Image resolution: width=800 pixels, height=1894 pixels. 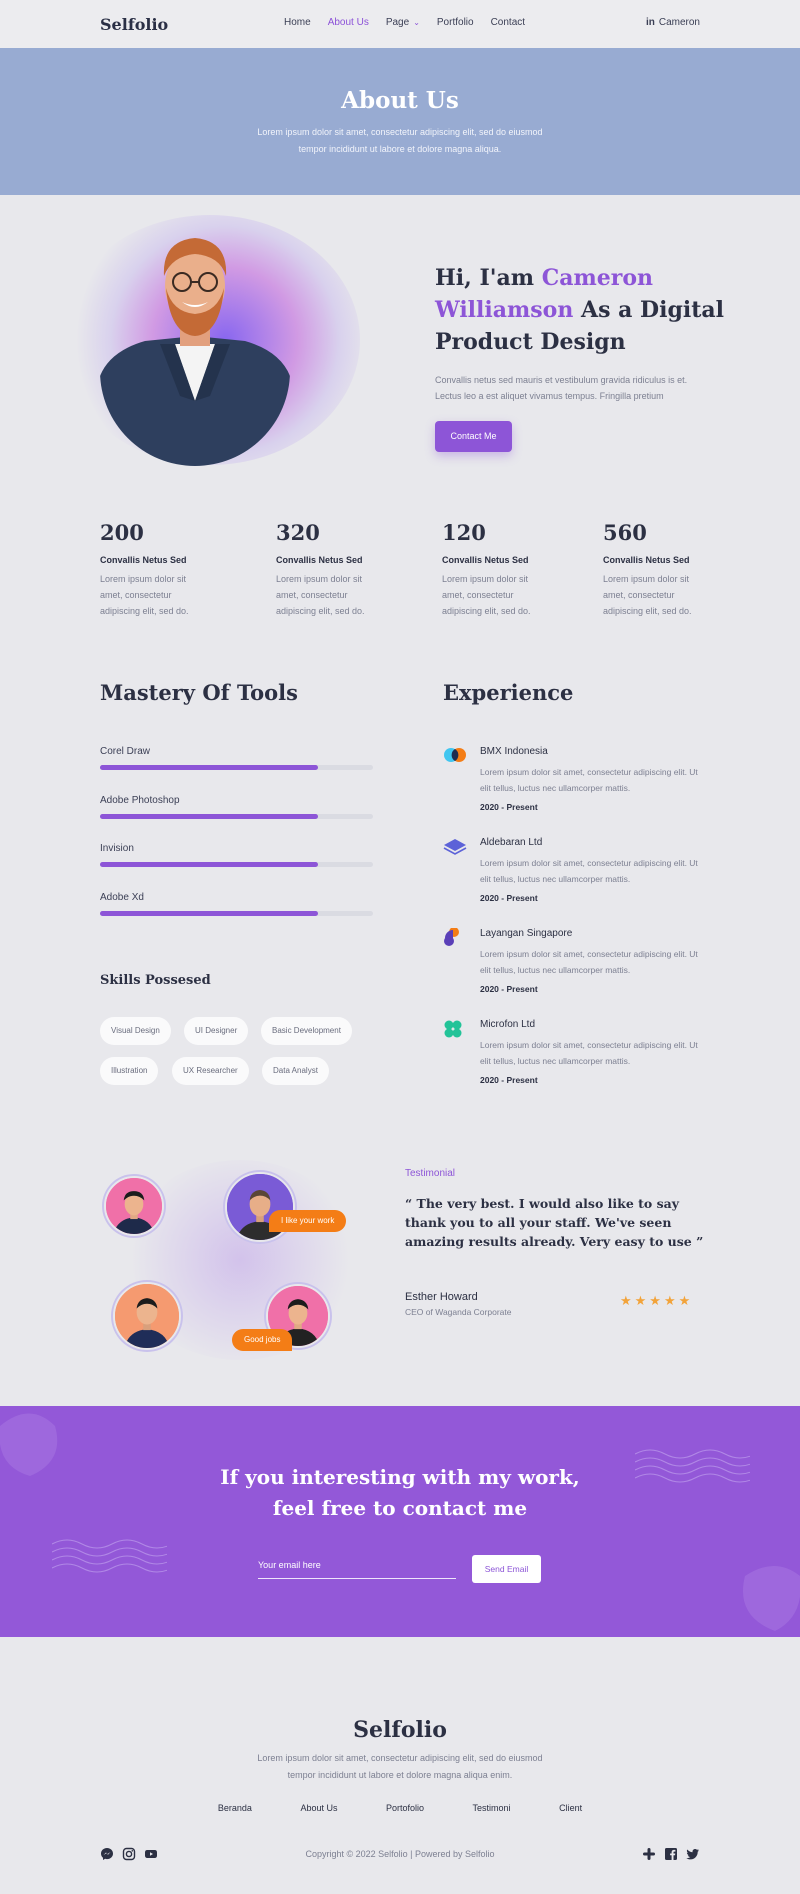 I want to click on chevron-down-icon: ⌄, so click(x=416, y=22).